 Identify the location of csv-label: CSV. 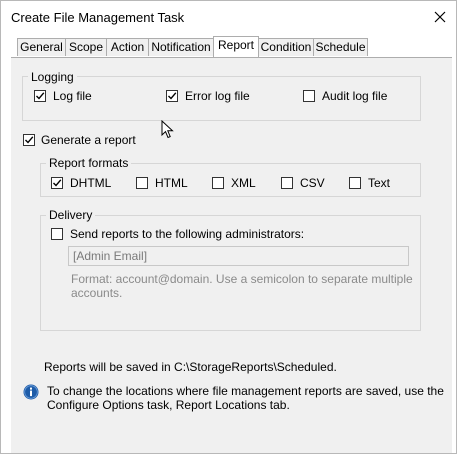
(312, 183).